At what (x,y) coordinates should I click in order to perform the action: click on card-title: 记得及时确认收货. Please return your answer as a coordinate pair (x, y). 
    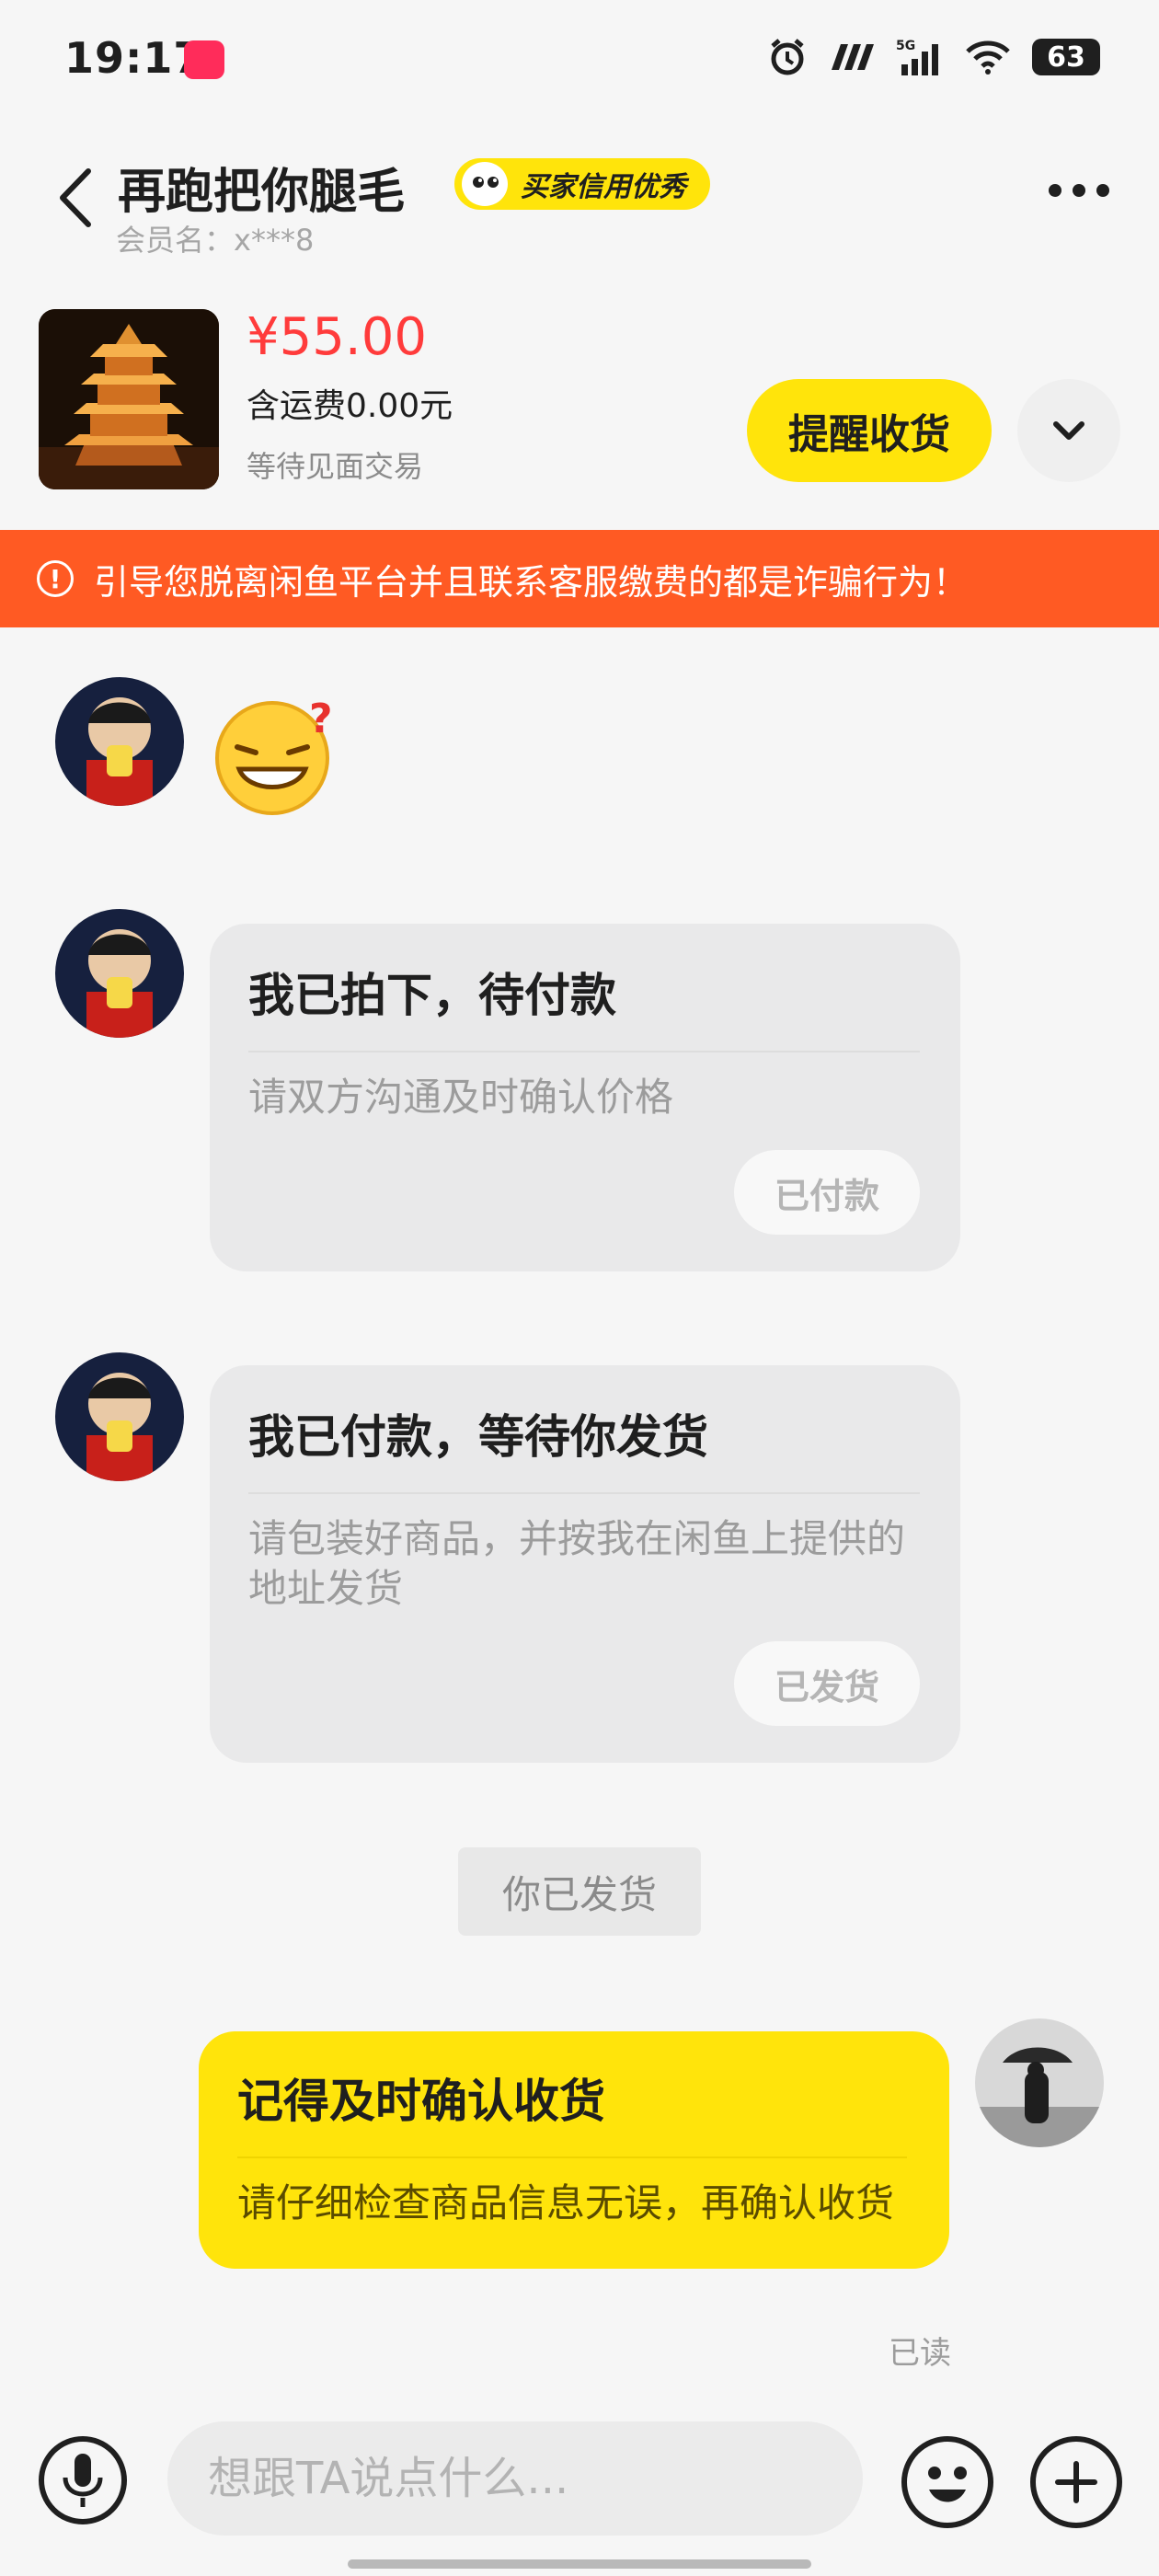
    Looking at the image, I should click on (421, 2101).